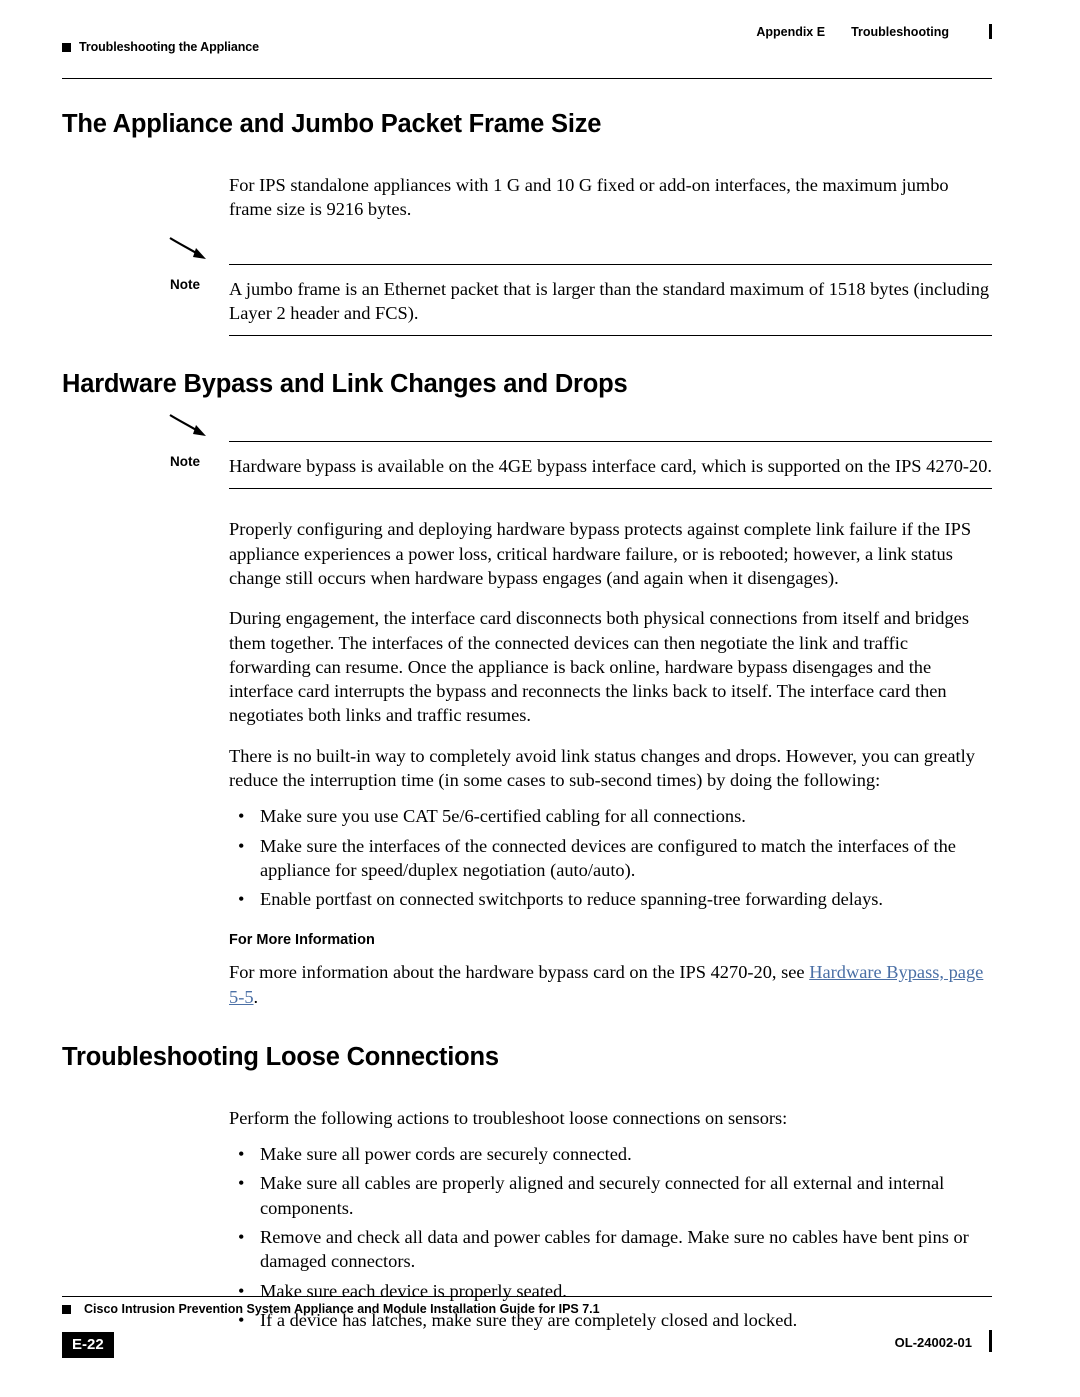 The width and height of the screenshot is (1080, 1397). Describe the element at coordinates (990, 1341) in the screenshot. I see `footer-bar-marker-icon` at that location.